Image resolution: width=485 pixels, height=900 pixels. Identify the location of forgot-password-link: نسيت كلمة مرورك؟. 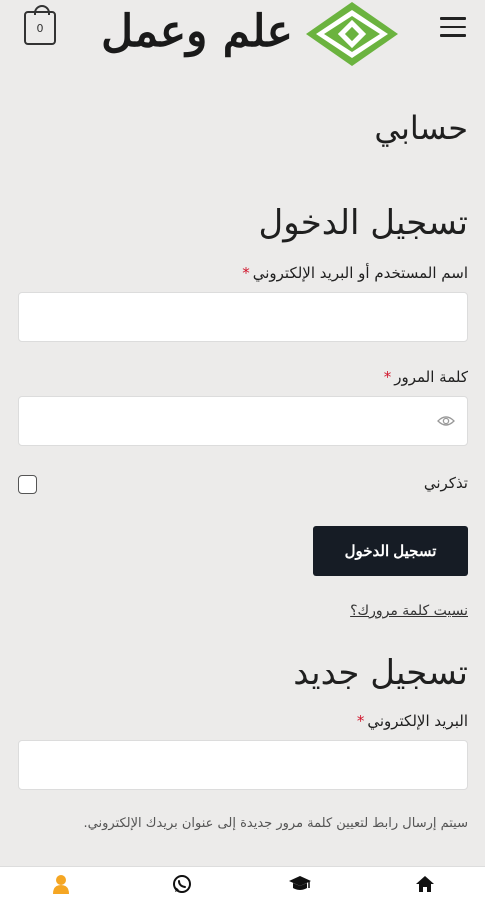
(243, 611).